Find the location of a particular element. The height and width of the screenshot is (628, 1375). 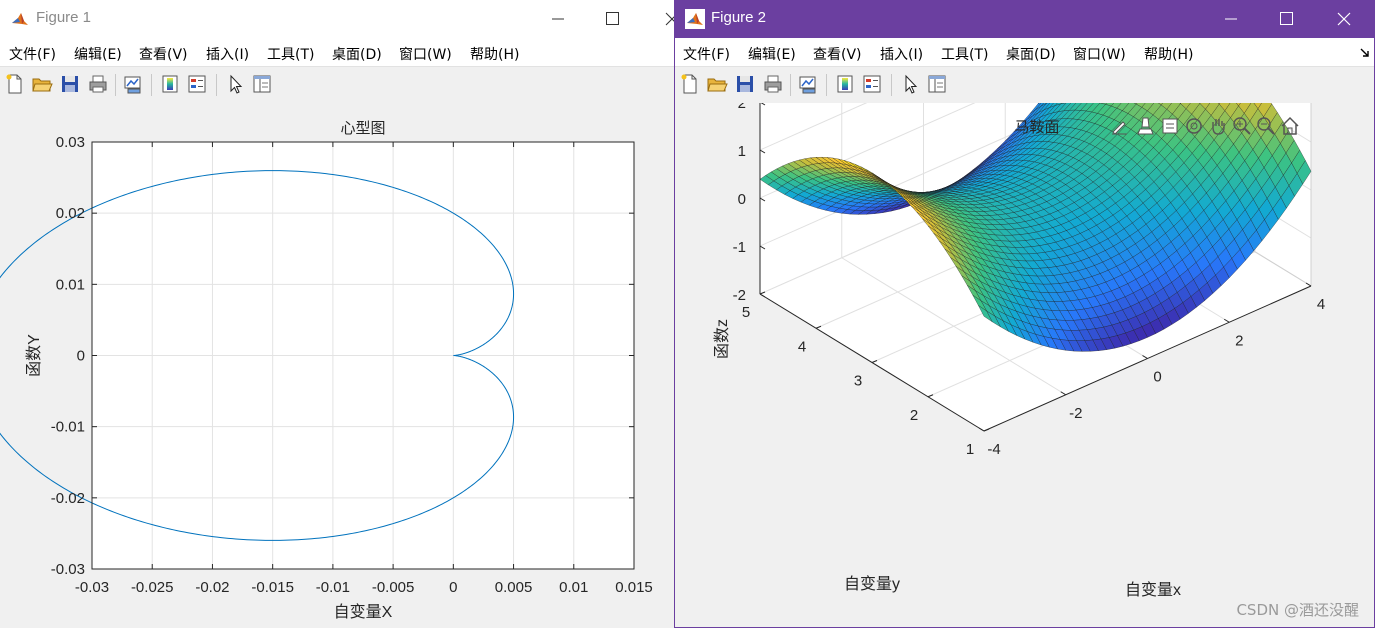

x-tick-label: -0.025 is located at coordinates (152, 587).